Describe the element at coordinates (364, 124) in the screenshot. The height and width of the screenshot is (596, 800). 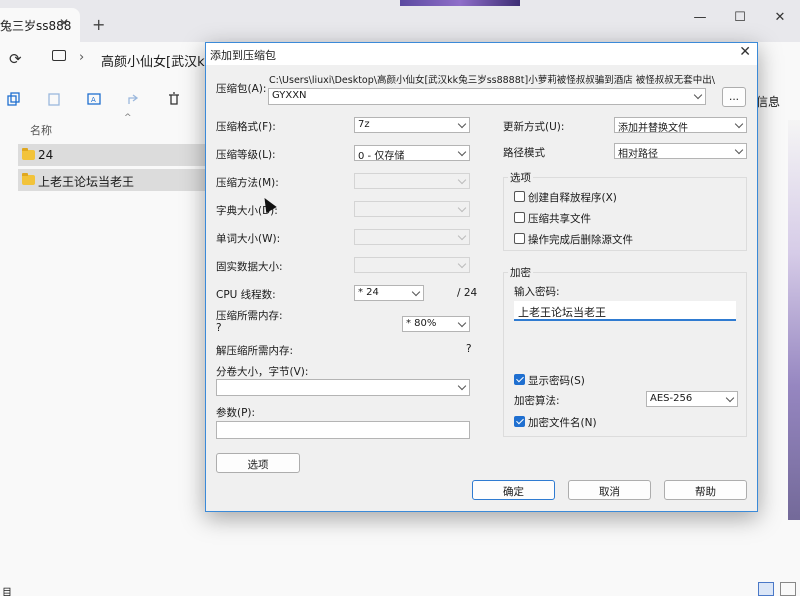
I see `format-value: 7z` at that location.